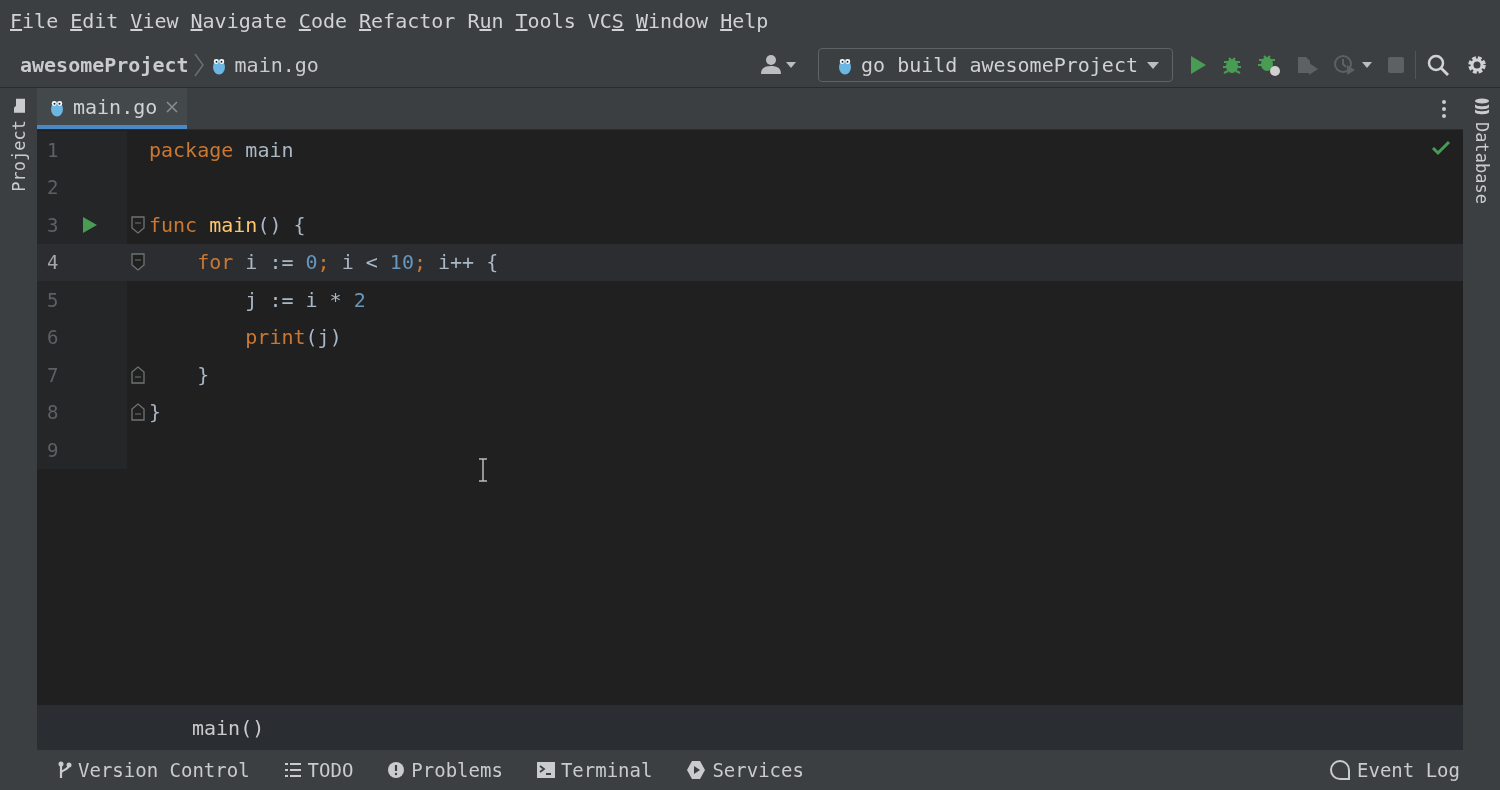  Describe the element at coordinates (227, 224) in the screenshot. I see `code-text: func main() {` at that location.